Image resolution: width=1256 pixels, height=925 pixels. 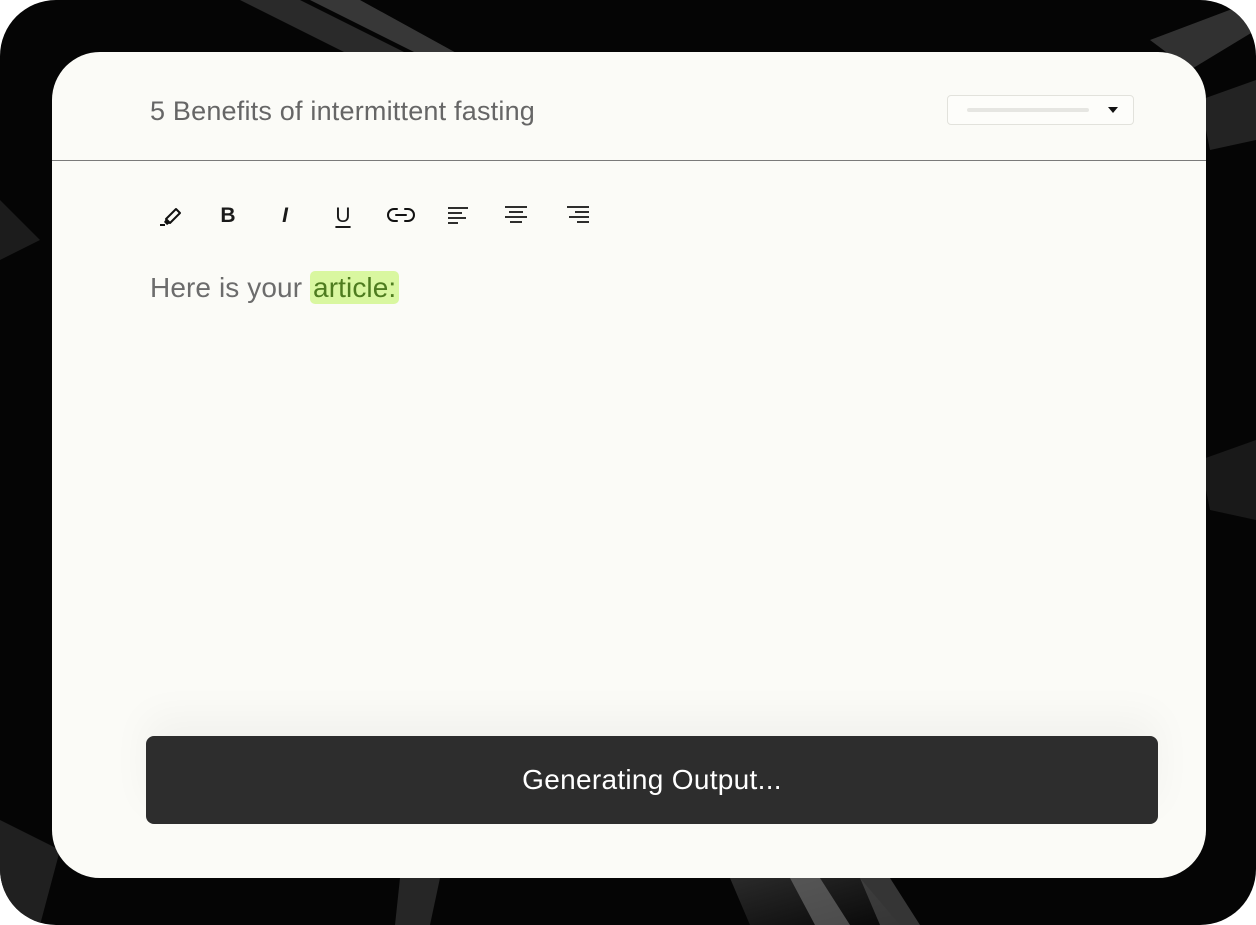 I want to click on align-left-button, so click(x=458, y=215).